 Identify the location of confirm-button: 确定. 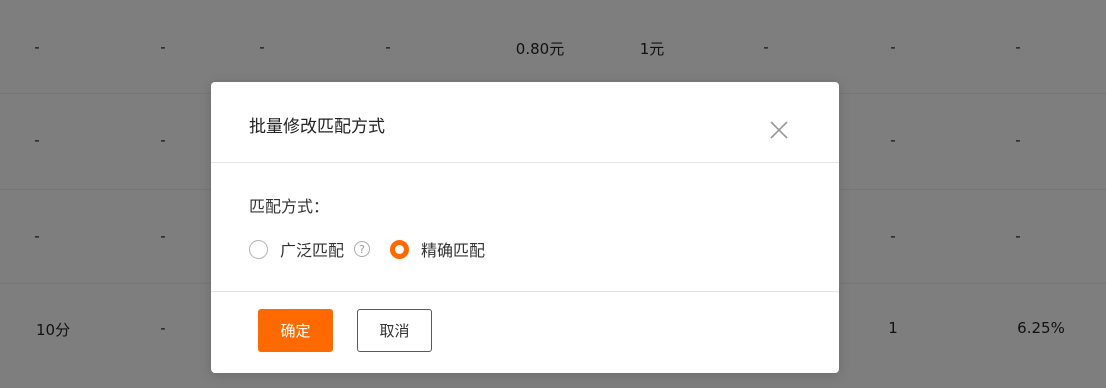
(295, 330).